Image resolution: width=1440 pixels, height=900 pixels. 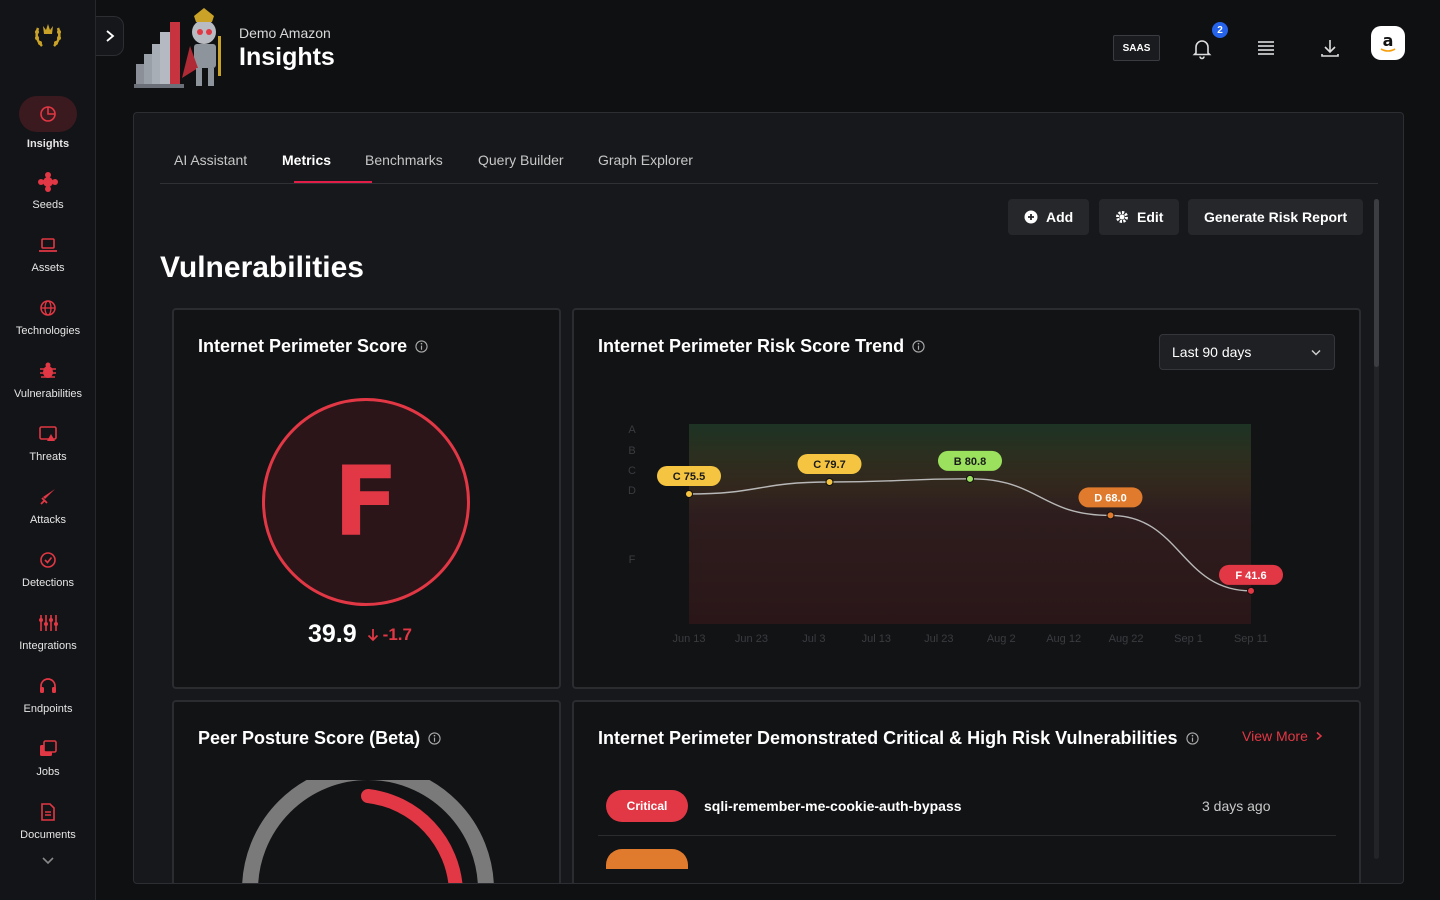 What do you see at coordinates (110, 36) in the screenshot?
I see `sidebar-toggle-button` at bounding box center [110, 36].